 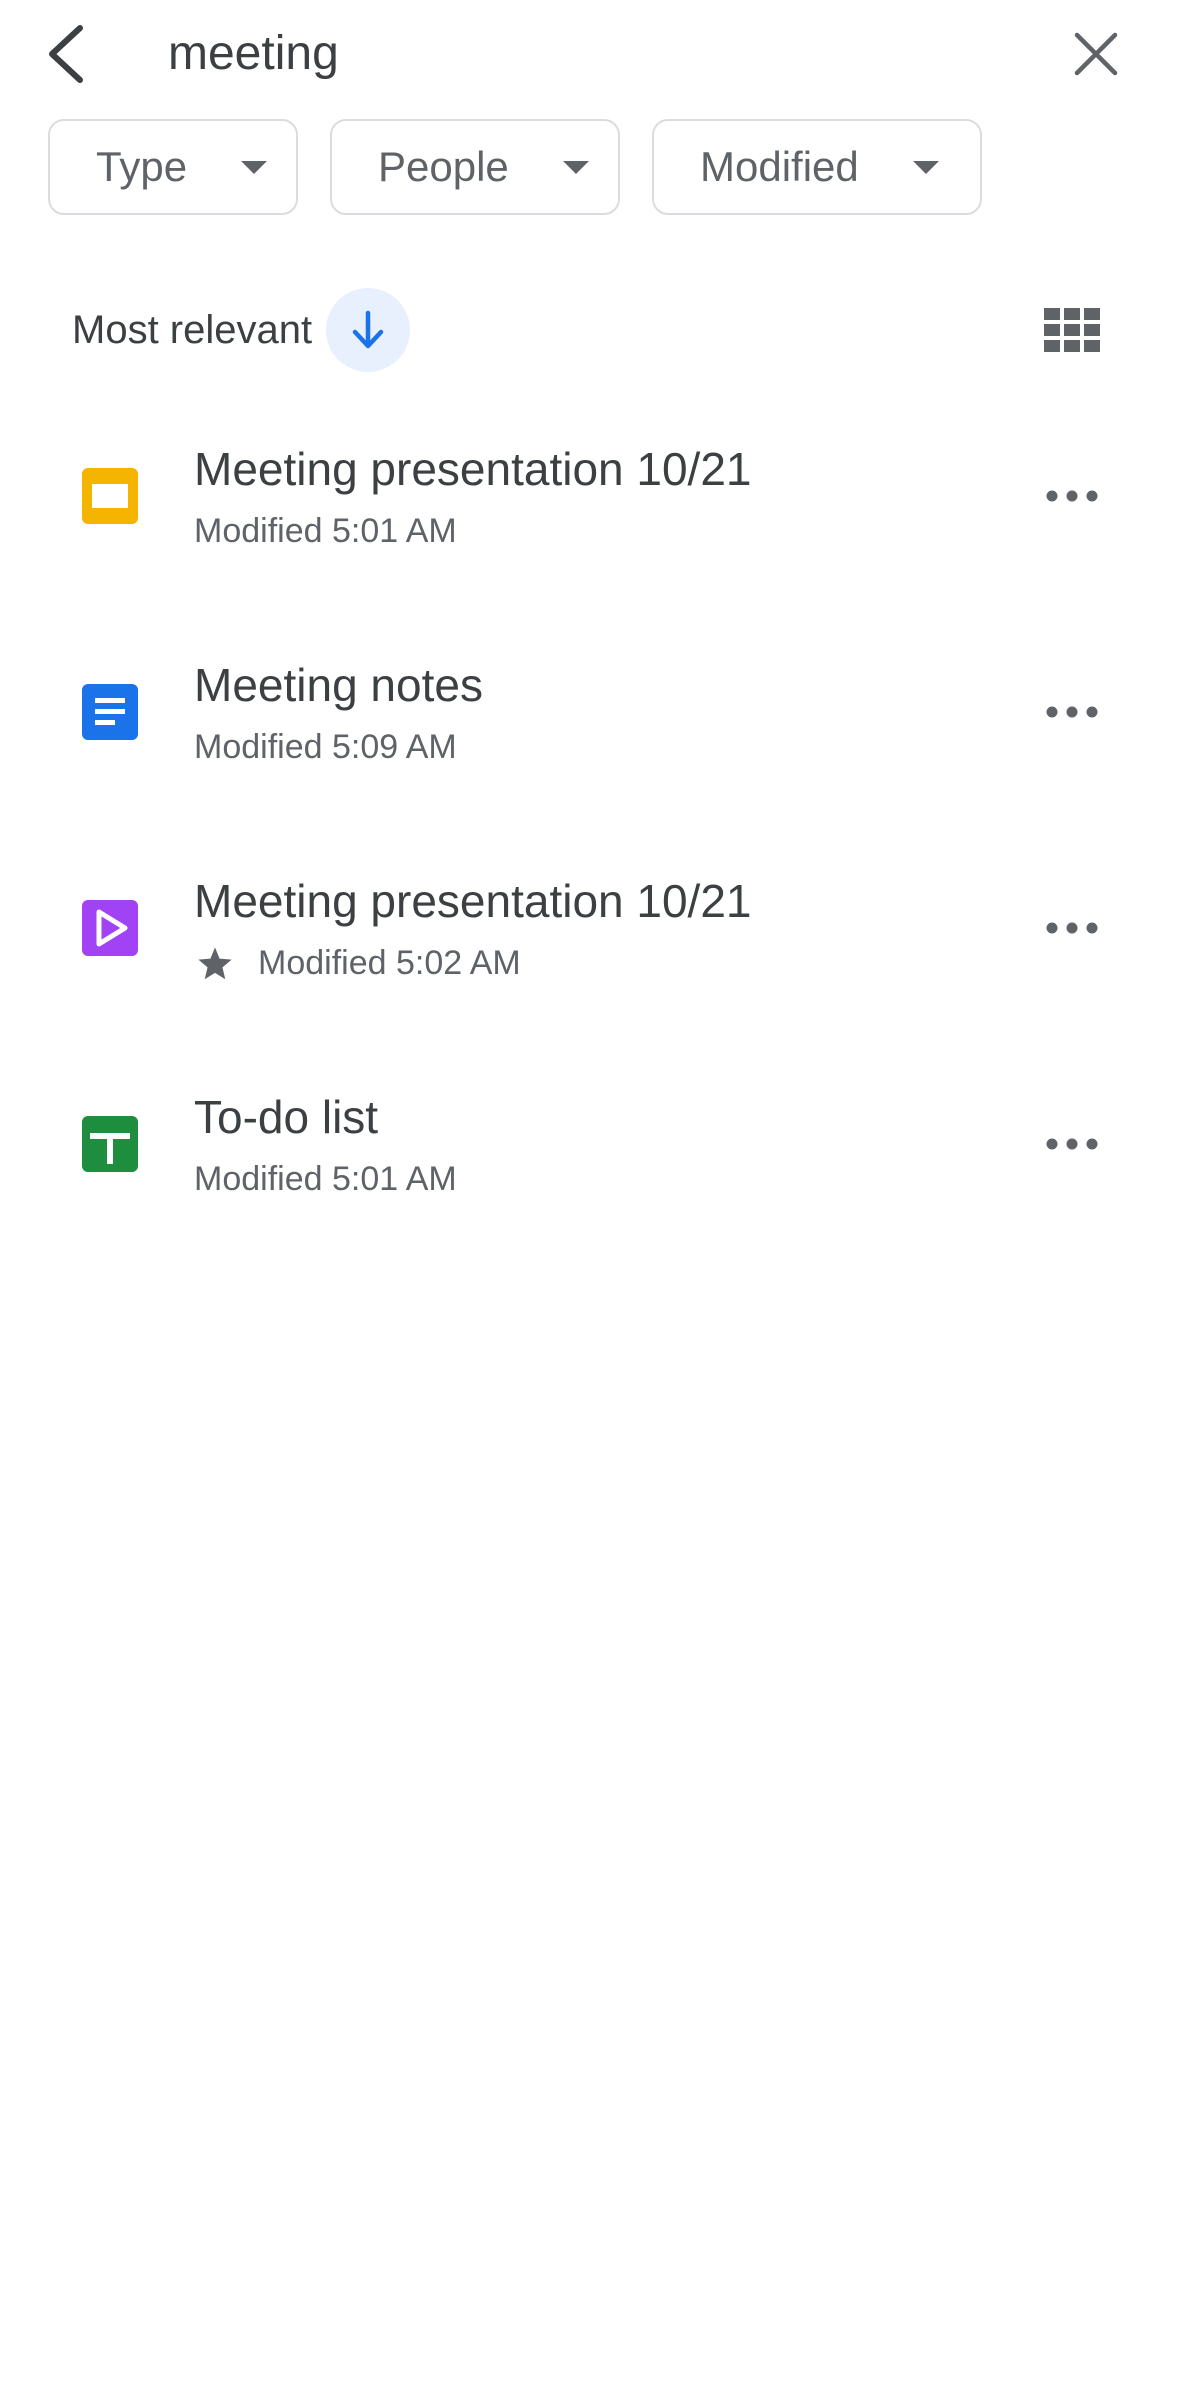 What do you see at coordinates (286, 1117) in the screenshot?
I see `file-title: To-do list` at bounding box center [286, 1117].